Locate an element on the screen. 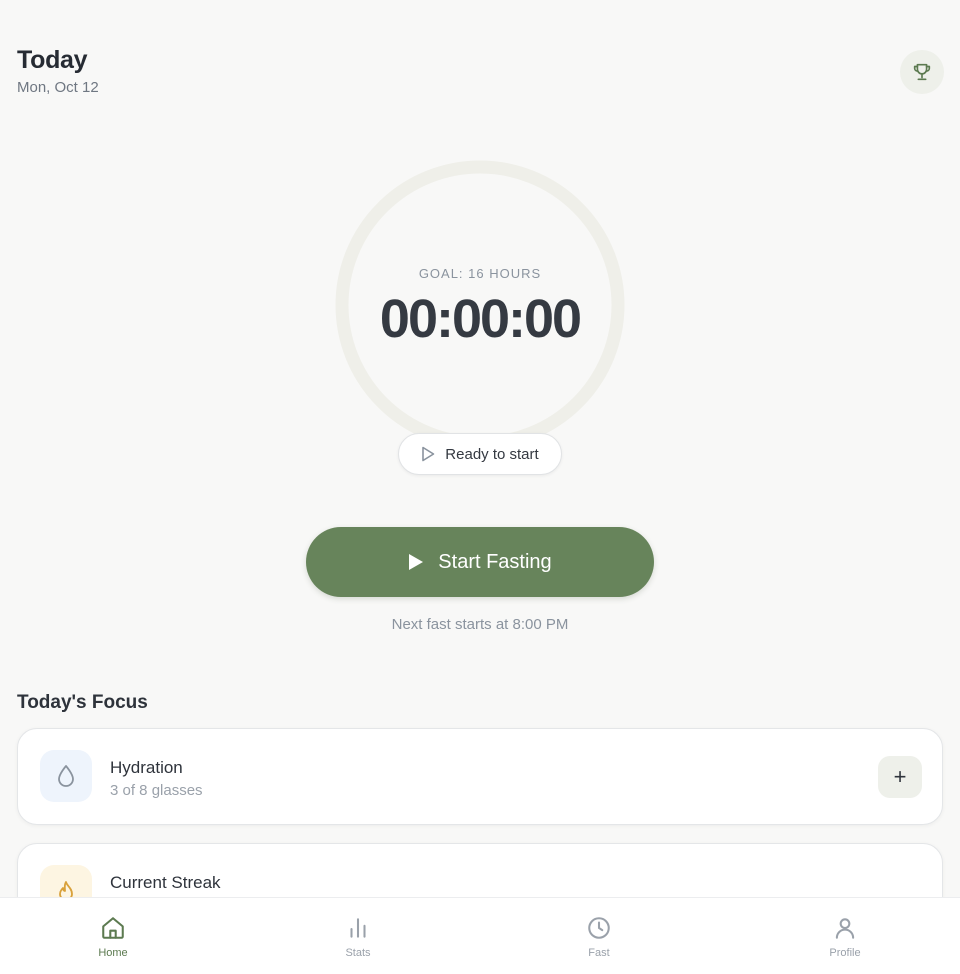 The height and width of the screenshot is (974, 960). nav-stats-label: Stats is located at coordinates (358, 953).